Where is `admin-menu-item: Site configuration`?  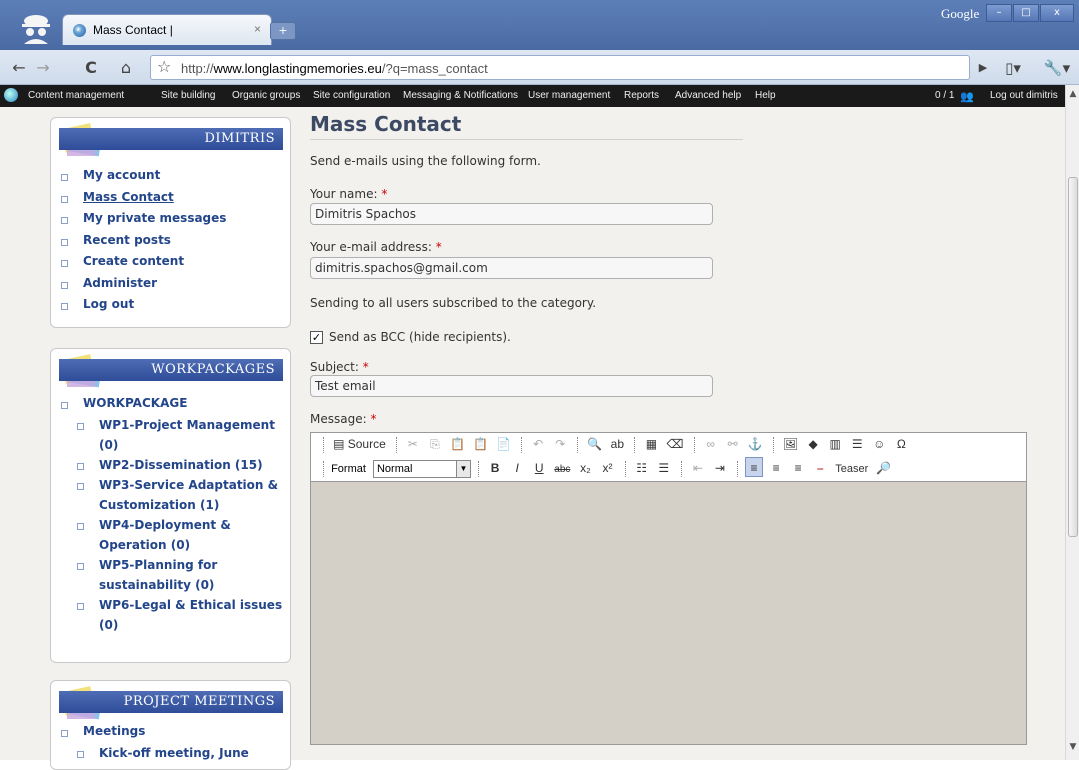
admin-menu-item: Site configuration is located at coordinates (351, 95).